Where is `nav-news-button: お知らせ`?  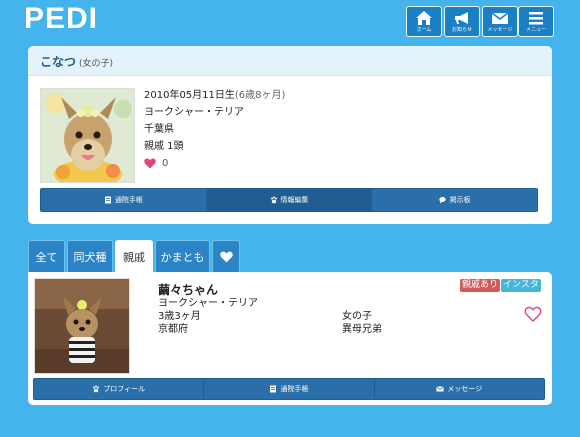 nav-news-button: お知らせ is located at coordinates (462, 21).